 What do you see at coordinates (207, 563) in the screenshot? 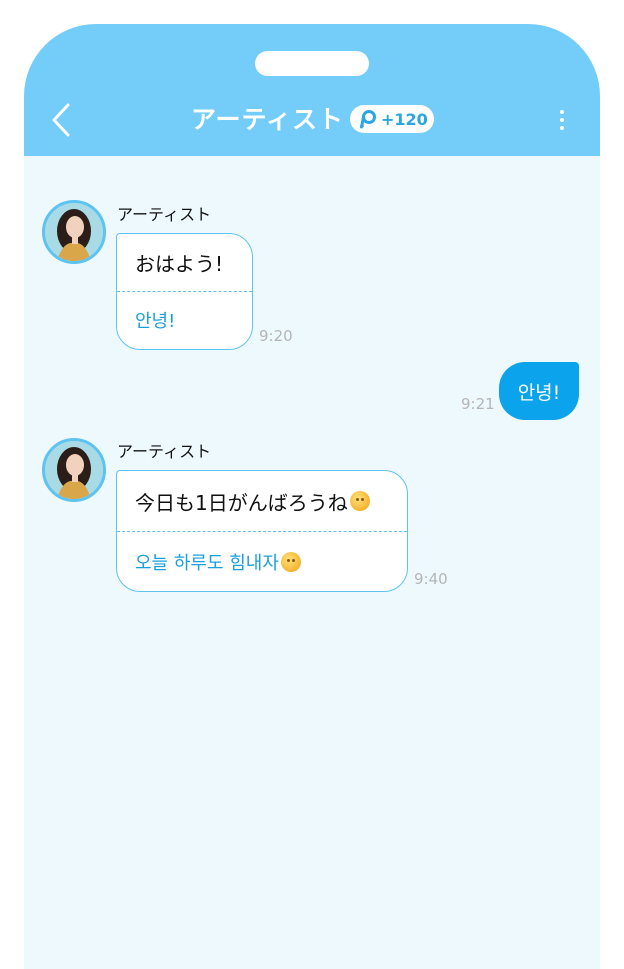
I see `message-text-ko: 오늘 하루도 힘내자` at bounding box center [207, 563].